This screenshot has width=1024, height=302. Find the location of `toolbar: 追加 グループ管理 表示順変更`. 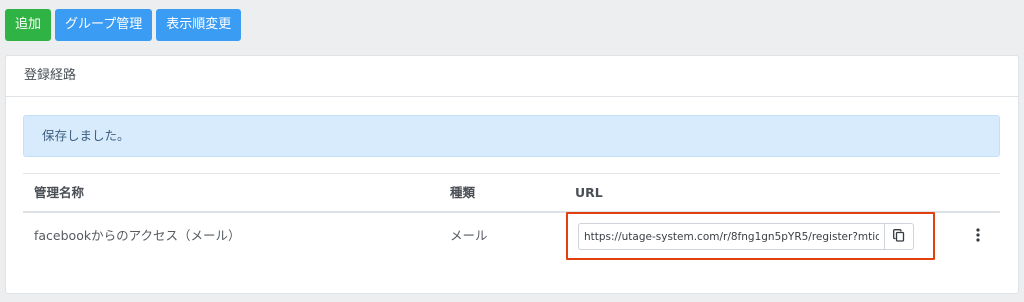

toolbar: 追加 グループ管理 表示順変更 is located at coordinates (123, 25).